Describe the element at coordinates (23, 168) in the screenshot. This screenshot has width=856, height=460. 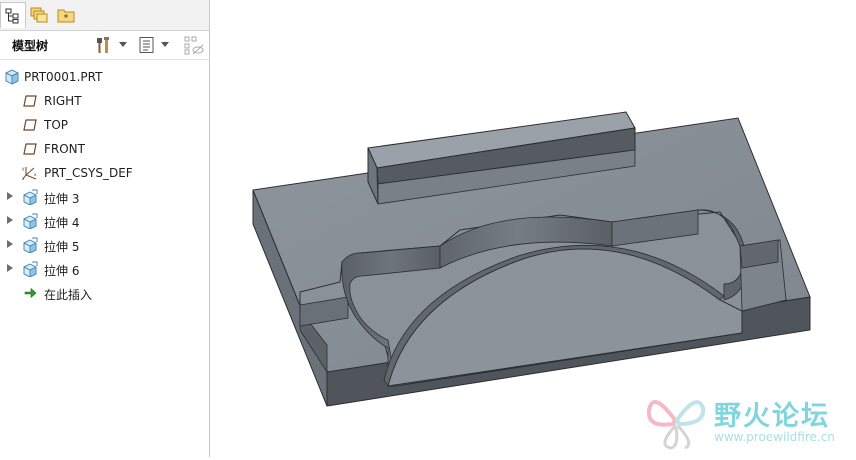
I see `svg-text: y` at that location.